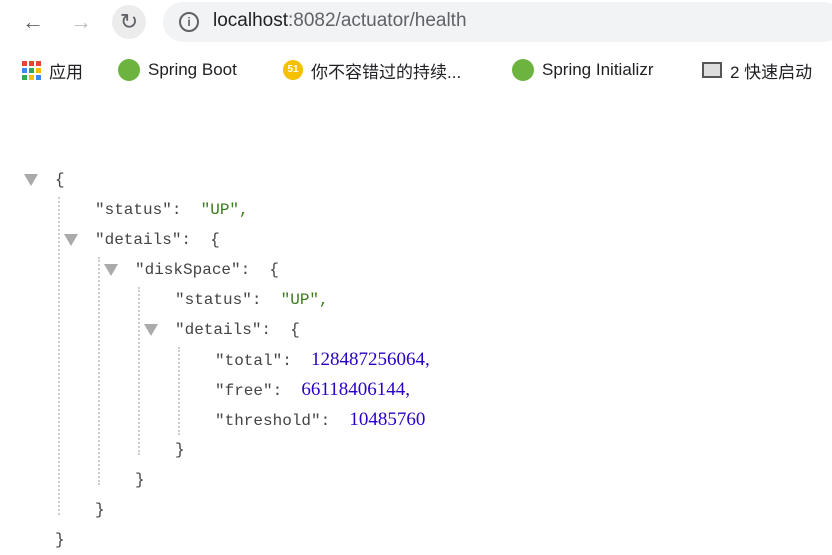  What do you see at coordinates (252, 300) in the screenshot?
I see `json-row-disk-status: "status": "UP",` at bounding box center [252, 300].